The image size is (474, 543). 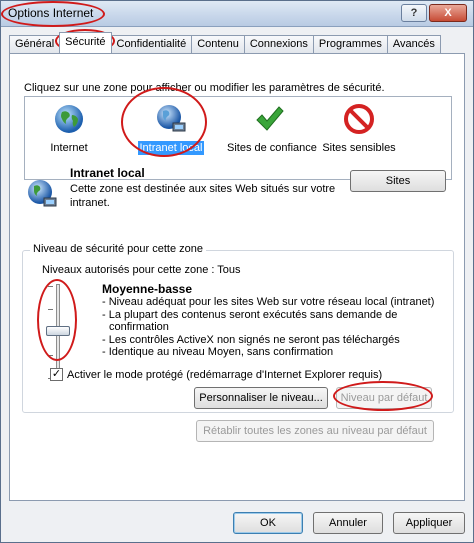 What do you see at coordinates (35, 44) in the screenshot?
I see `tab-general: Général` at bounding box center [35, 44].